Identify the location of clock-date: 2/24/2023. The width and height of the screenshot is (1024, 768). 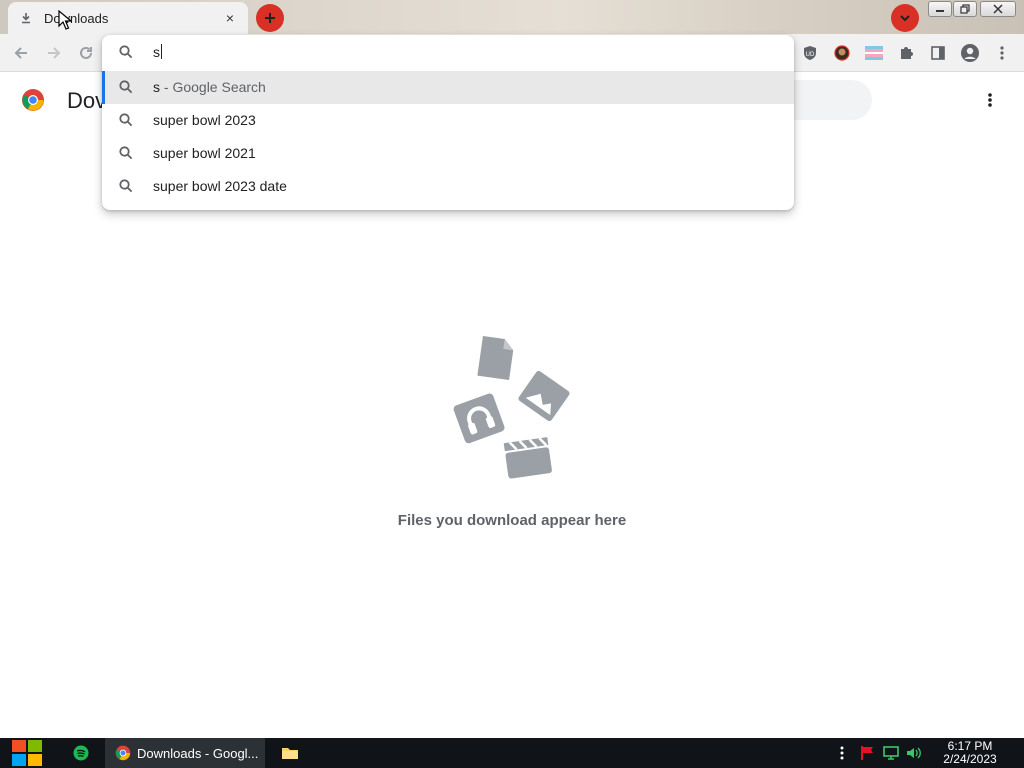
(970, 759).